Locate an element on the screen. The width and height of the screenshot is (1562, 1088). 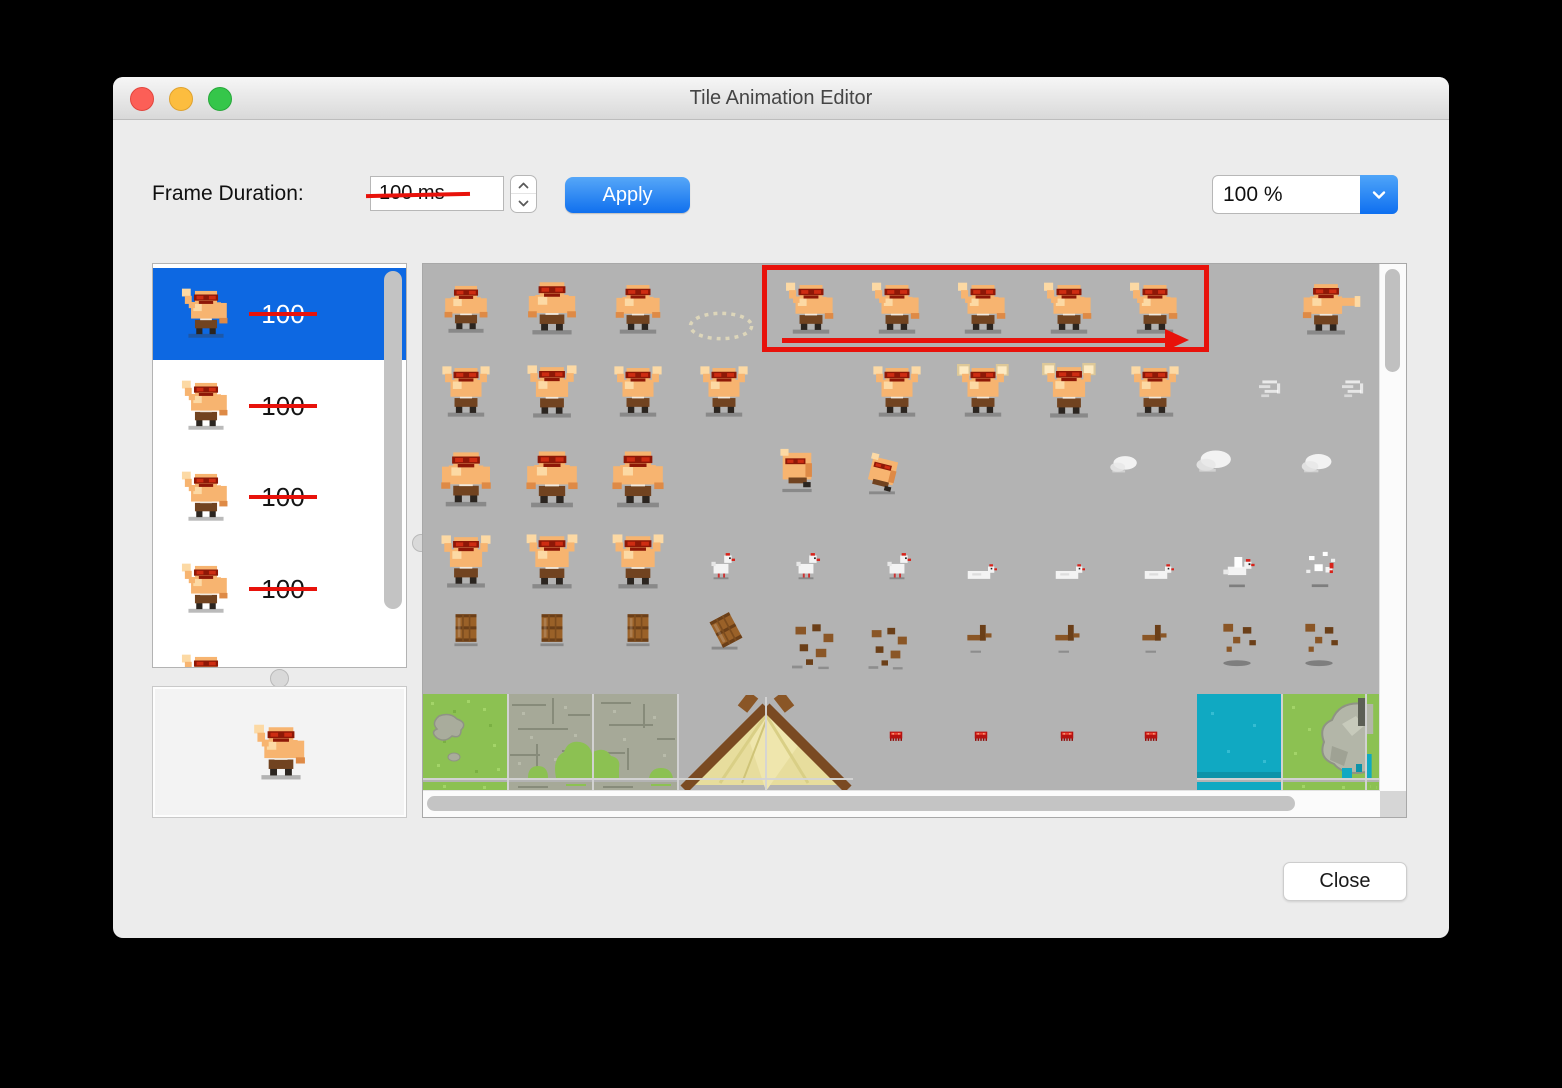
barrel-tilt-sprite is located at coordinates (726, 632).